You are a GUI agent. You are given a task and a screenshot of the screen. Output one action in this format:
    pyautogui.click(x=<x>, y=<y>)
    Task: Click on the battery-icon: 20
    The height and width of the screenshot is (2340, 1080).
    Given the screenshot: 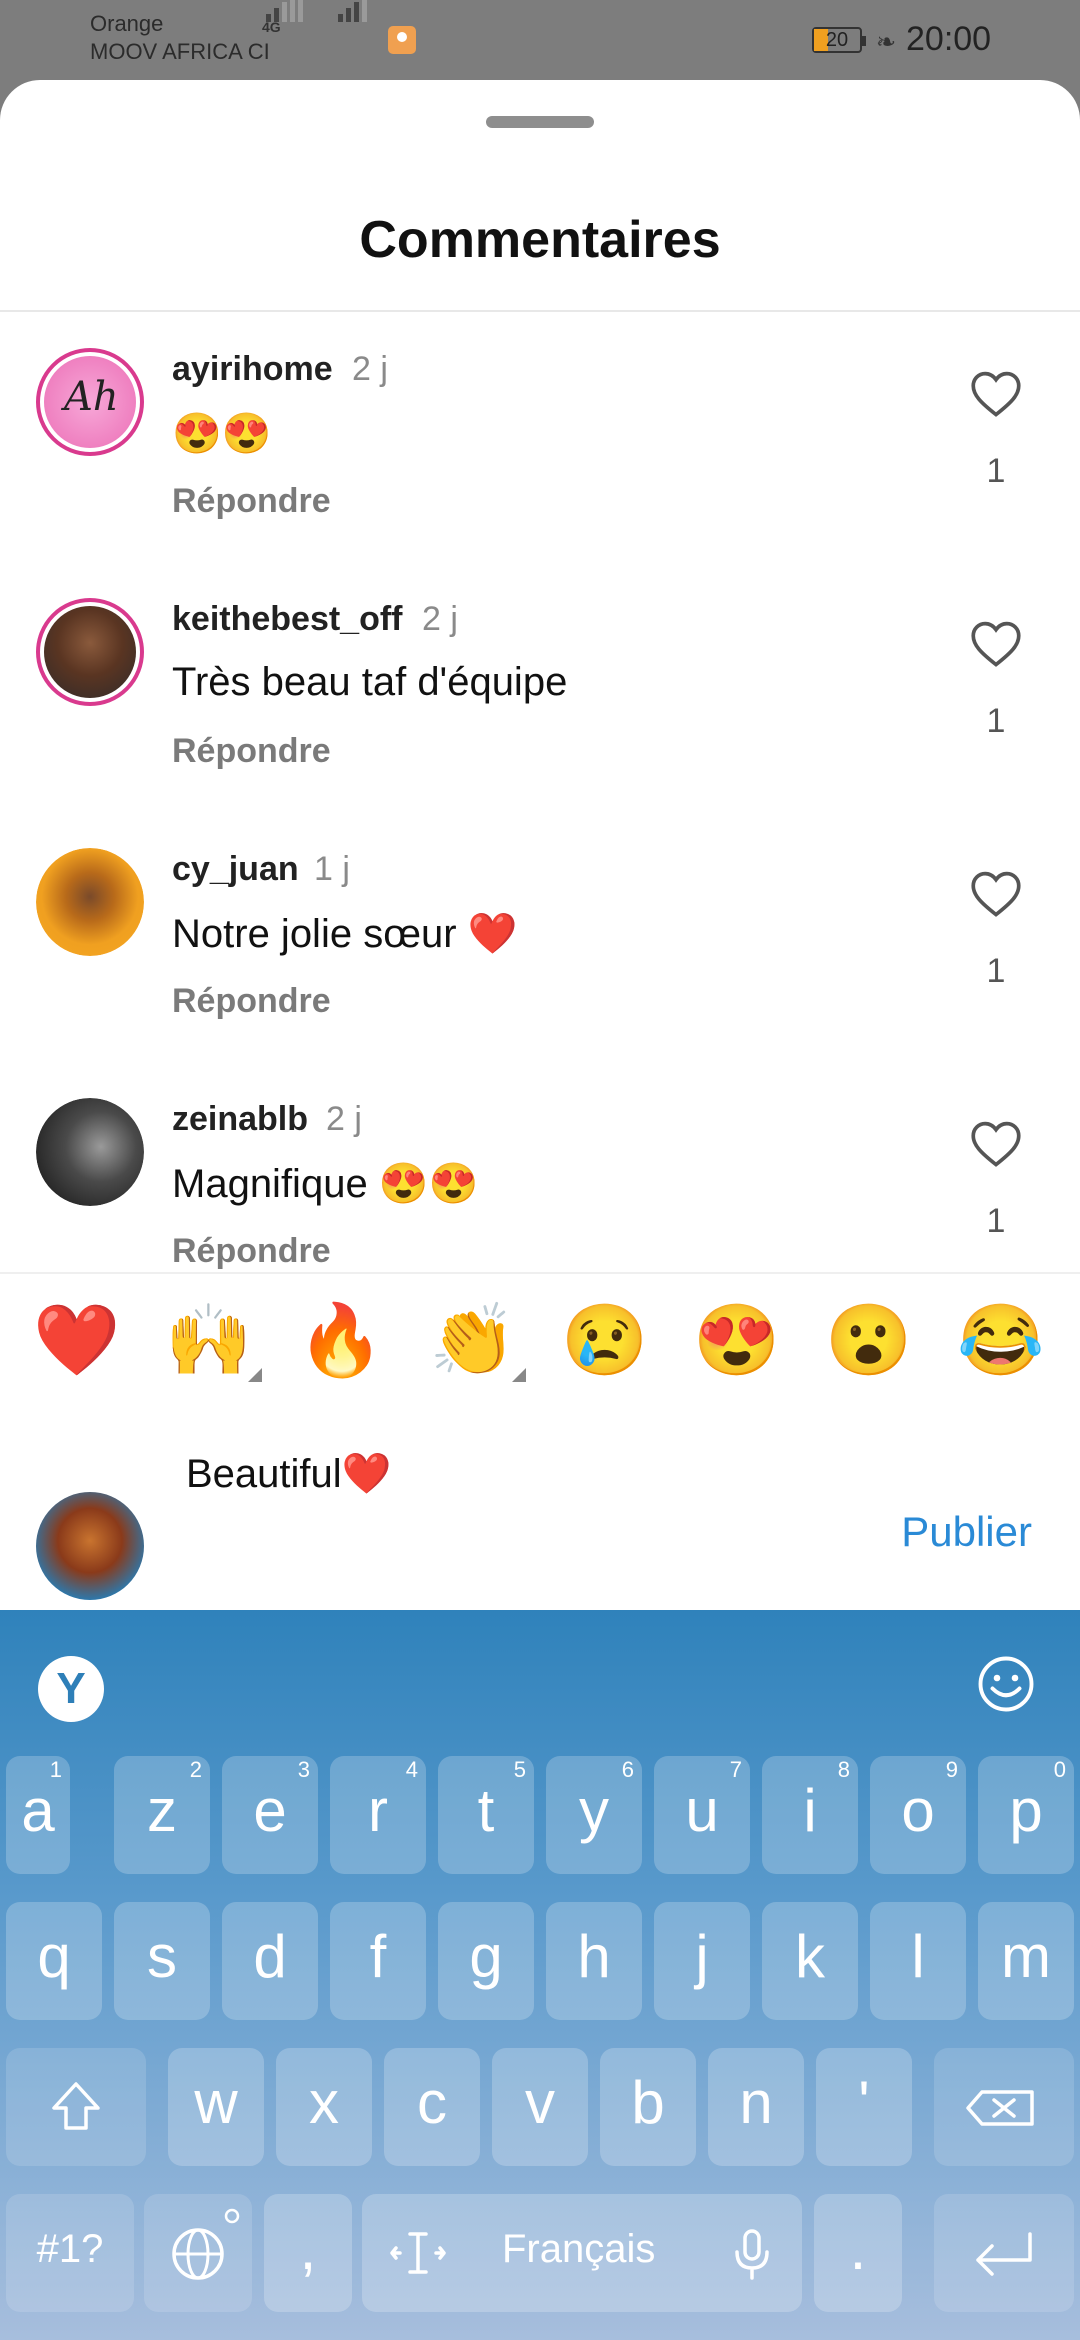 What is the action you would take?
    pyautogui.click(x=839, y=40)
    